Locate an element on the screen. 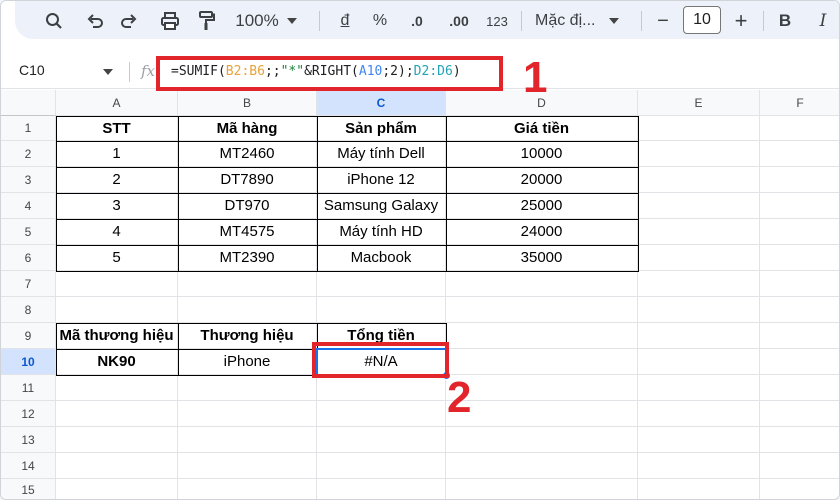 This screenshot has width=840, height=500. search-menus-button is located at coordinates (54, 21).